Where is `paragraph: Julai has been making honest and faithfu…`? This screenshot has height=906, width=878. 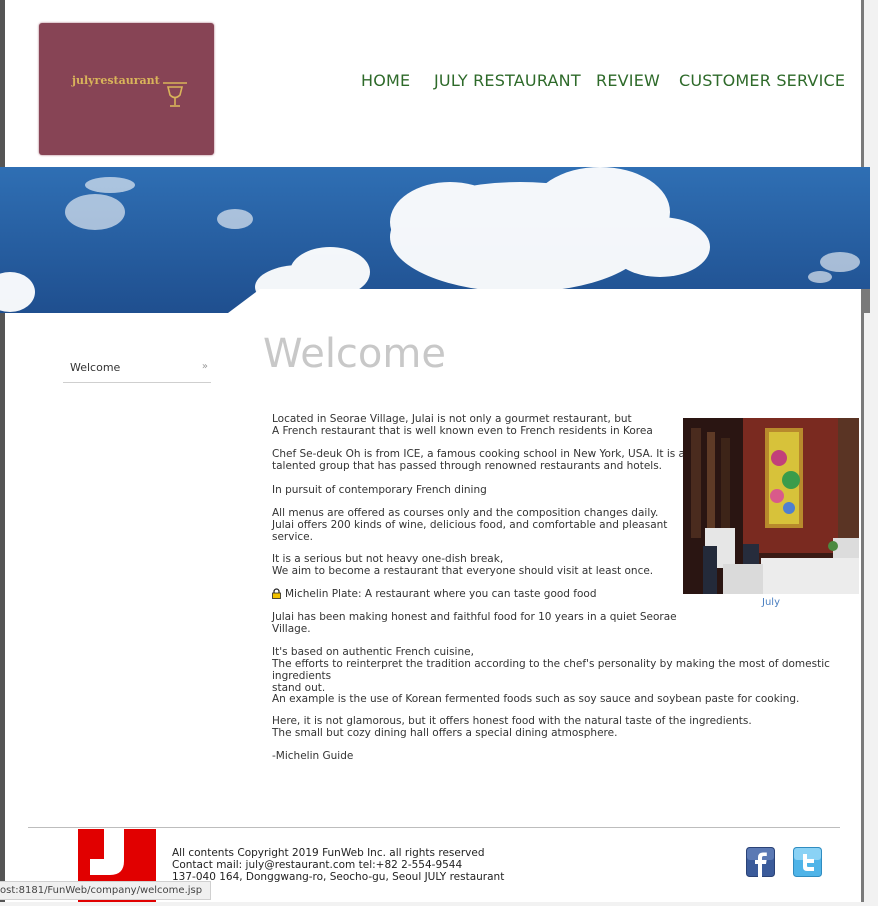 paragraph: Julai has been making honest and faithfu… is located at coordinates (474, 623).